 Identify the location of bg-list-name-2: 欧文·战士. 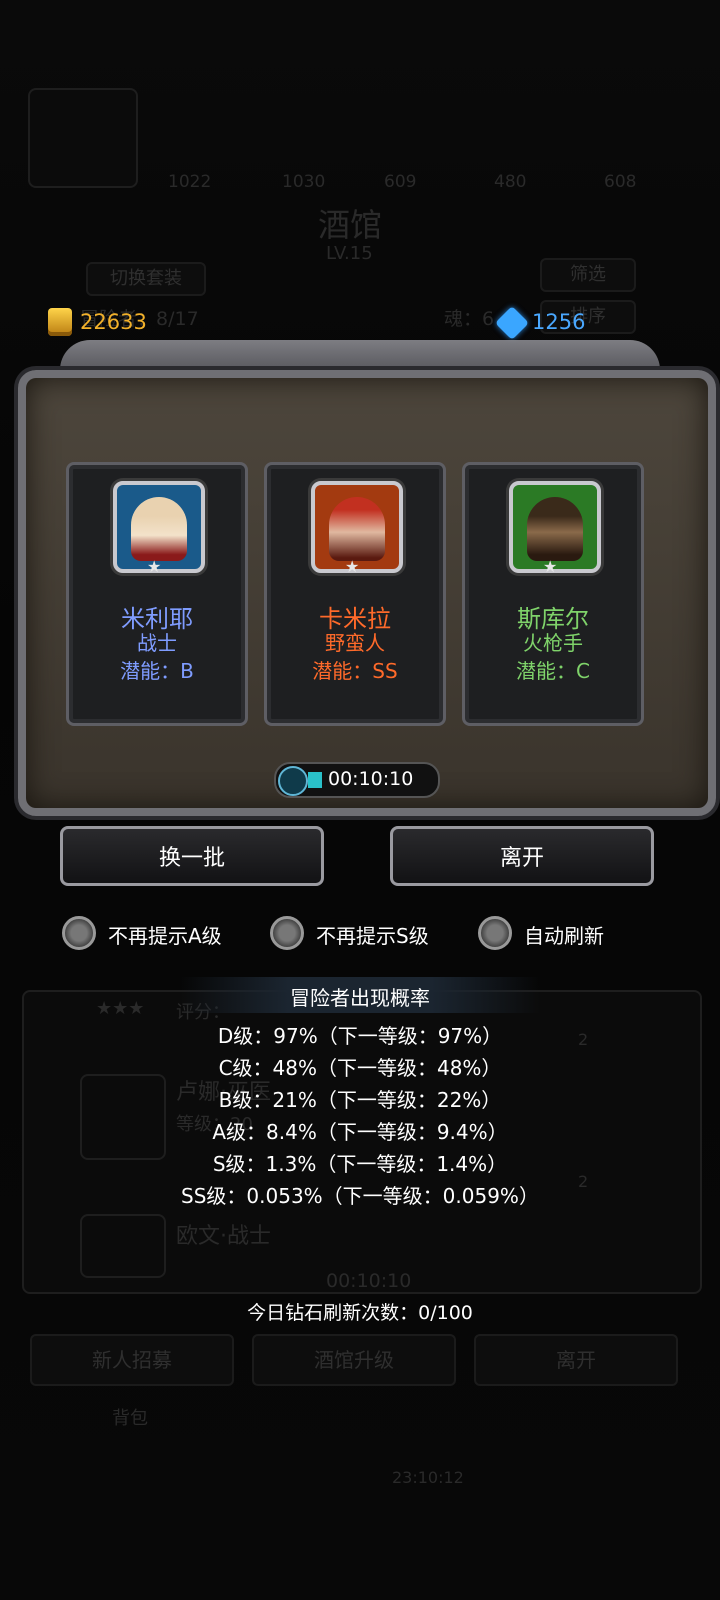
(223, 1236).